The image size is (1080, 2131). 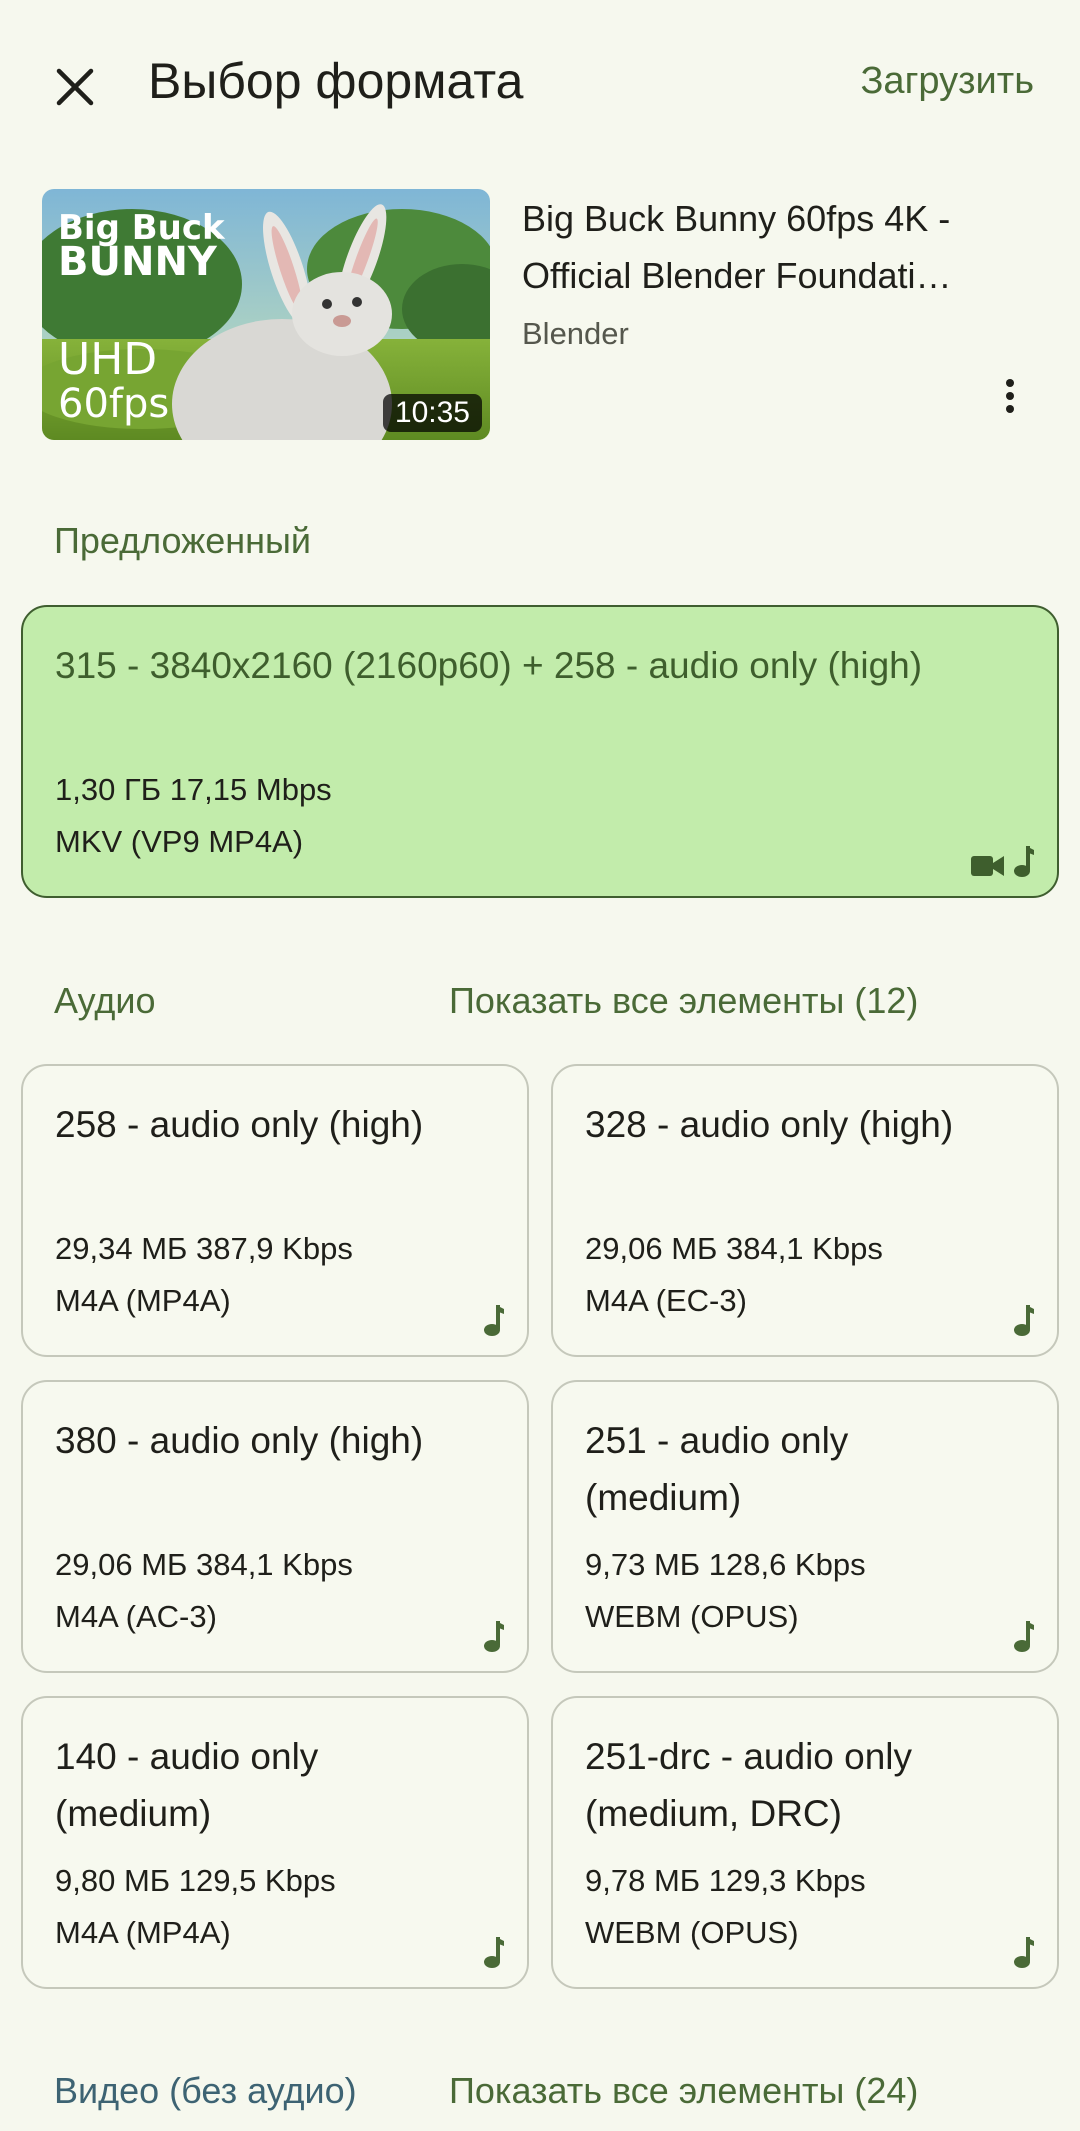 I want to click on download-button: Загрузить, so click(x=947, y=81).